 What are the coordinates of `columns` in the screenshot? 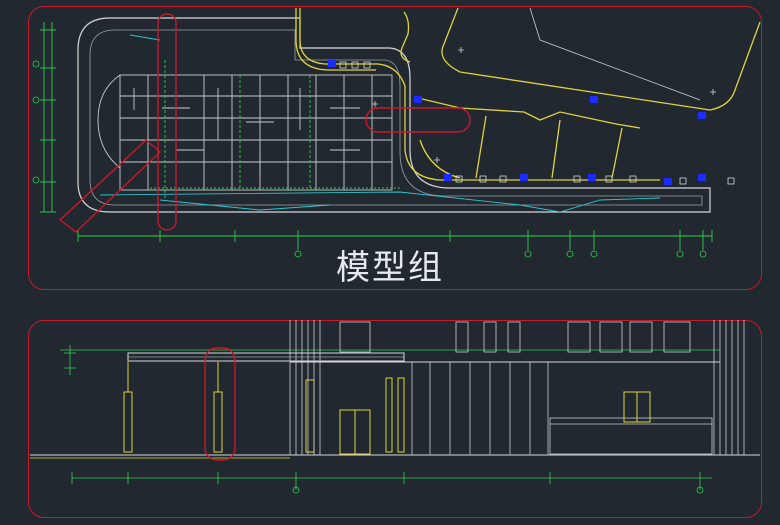 It's located at (264, 407).